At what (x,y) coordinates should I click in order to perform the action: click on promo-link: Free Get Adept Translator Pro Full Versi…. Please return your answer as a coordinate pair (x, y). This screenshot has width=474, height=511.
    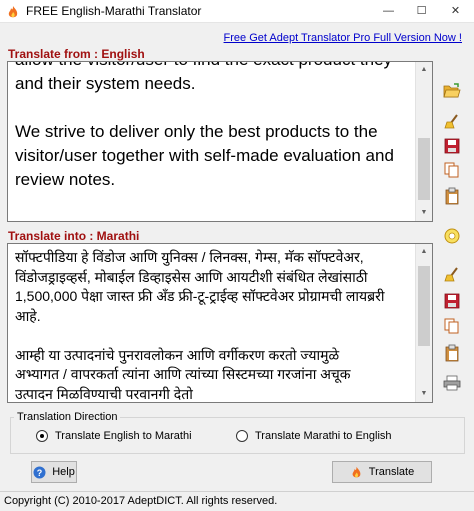
    Looking at the image, I should click on (343, 38).